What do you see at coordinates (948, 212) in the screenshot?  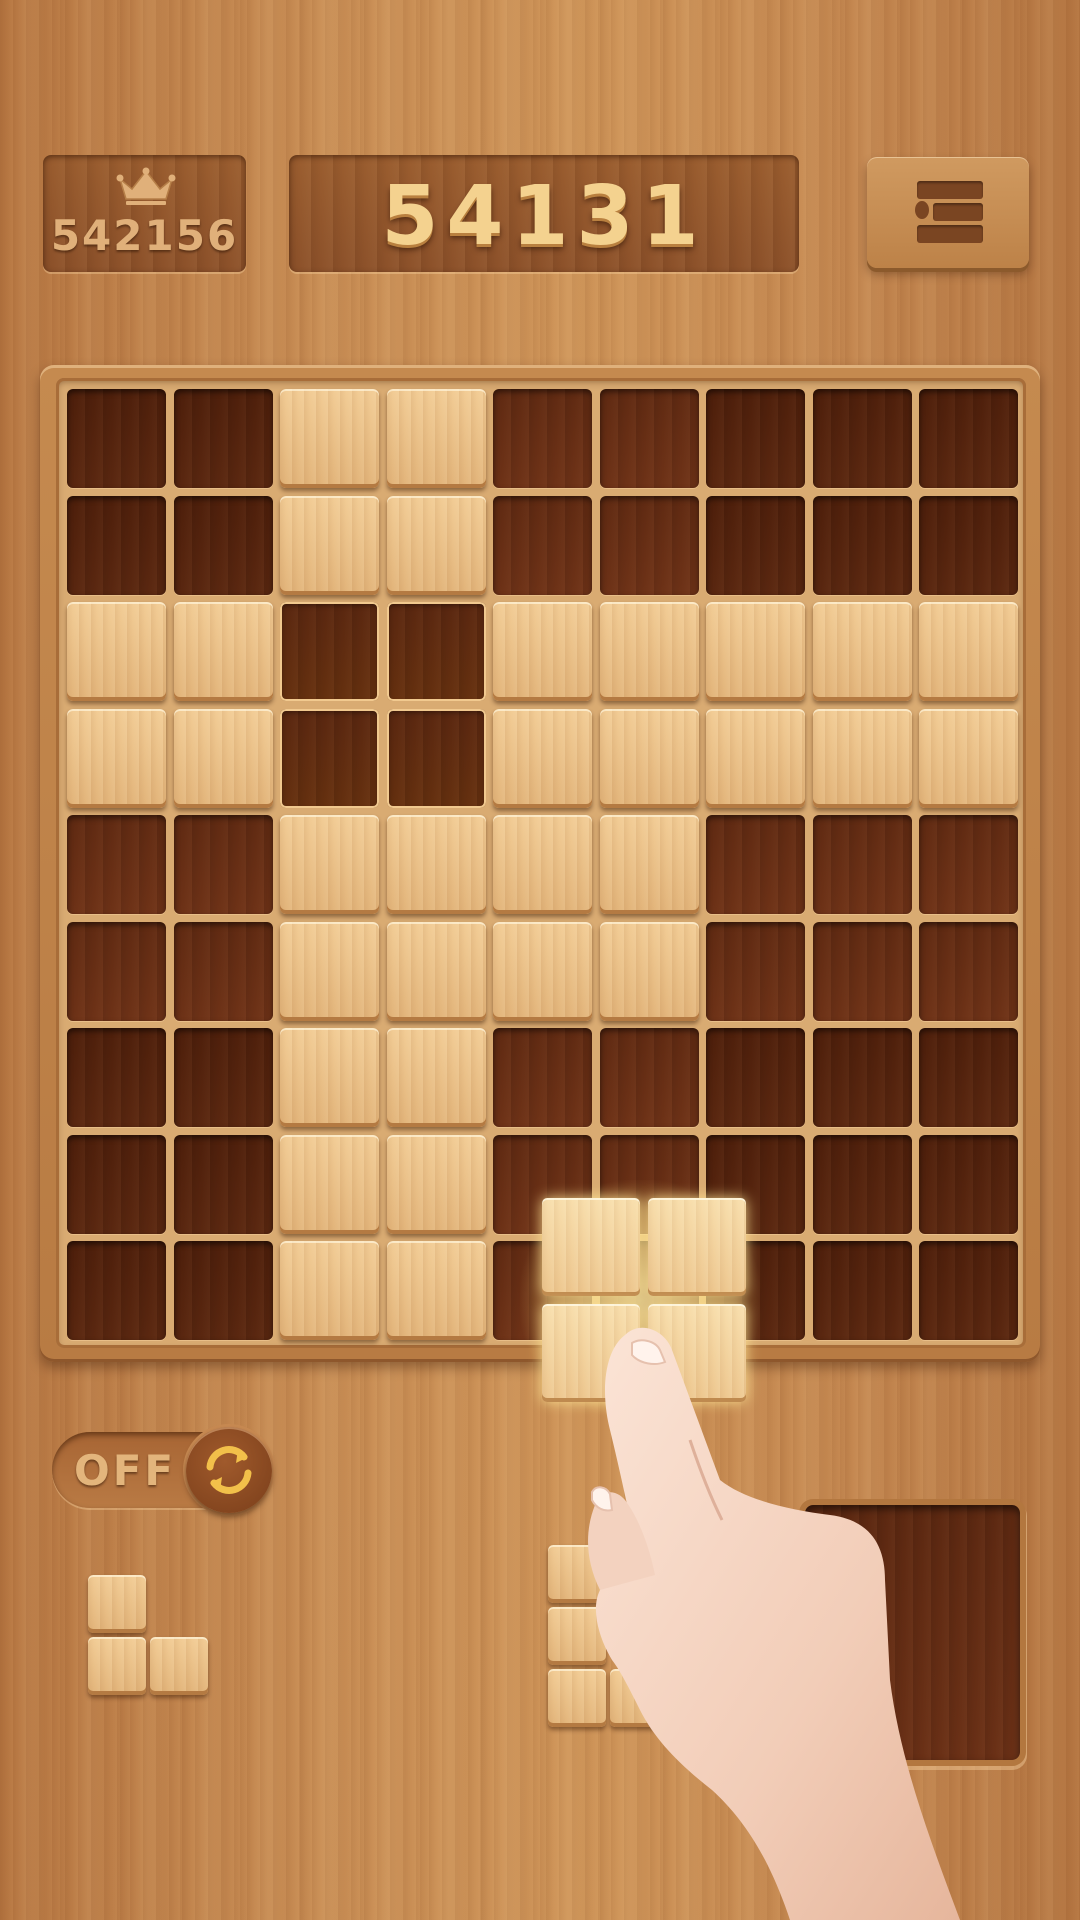 I see `menu-button` at bounding box center [948, 212].